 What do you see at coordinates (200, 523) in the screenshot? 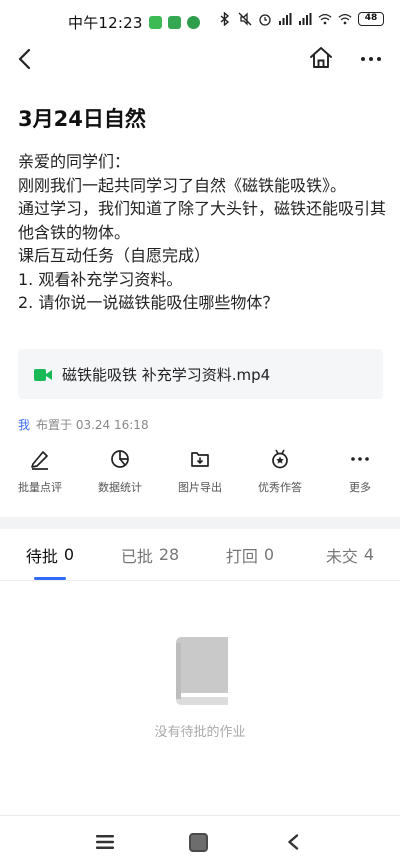
I see `section-divider` at bounding box center [200, 523].